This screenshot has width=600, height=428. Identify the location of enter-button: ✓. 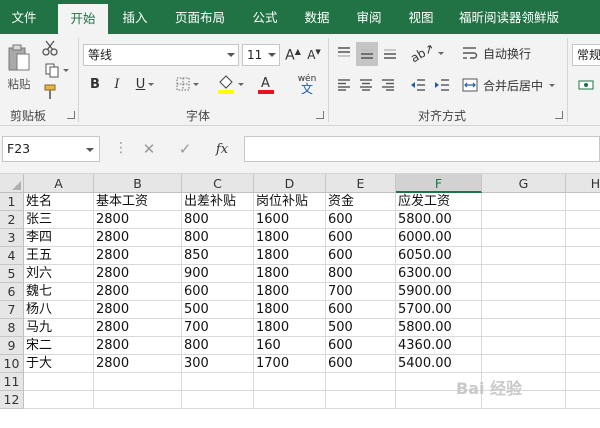
(185, 149).